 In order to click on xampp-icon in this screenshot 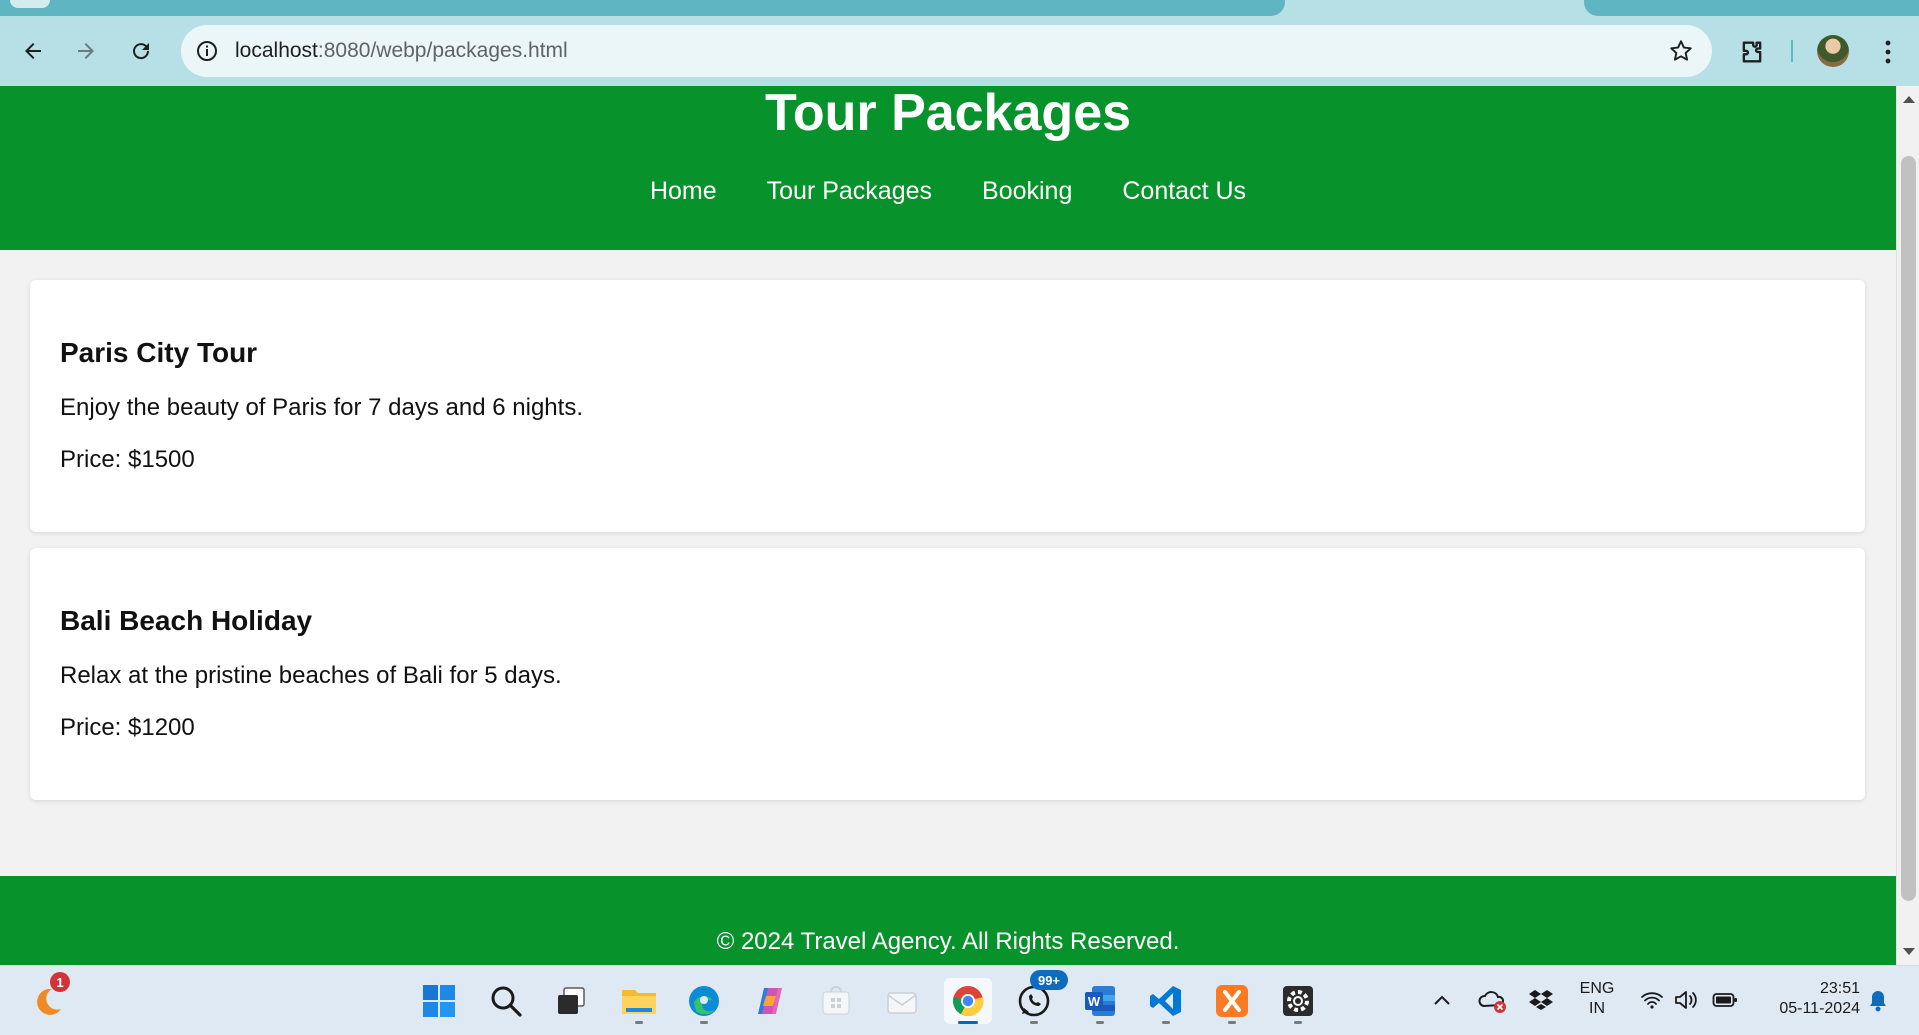, I will do `click(1232, 1001)`.